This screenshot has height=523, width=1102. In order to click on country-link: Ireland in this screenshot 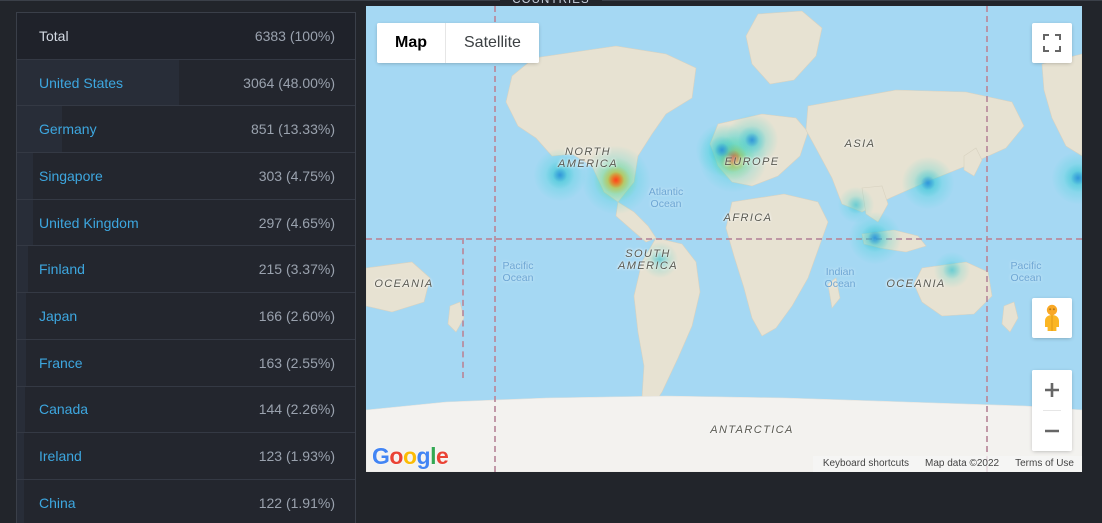, I will do `click(49, 456)`.